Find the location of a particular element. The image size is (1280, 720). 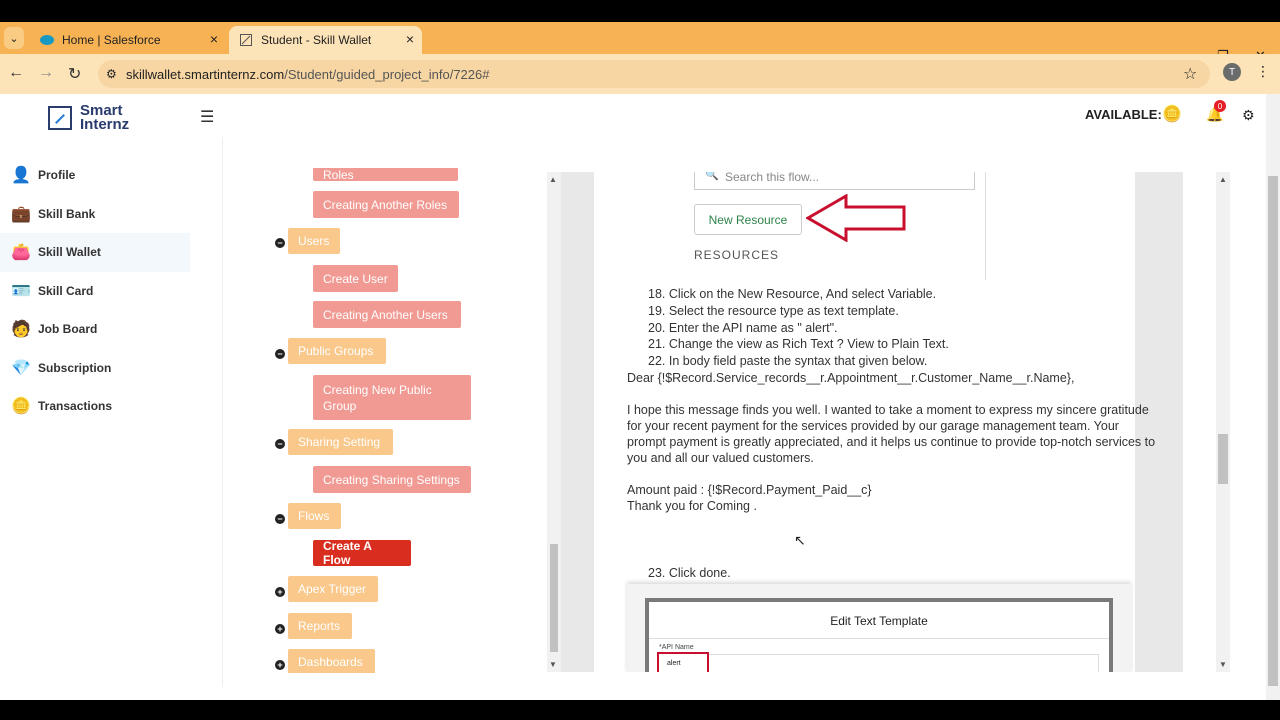

sidebar-item-job-board: 🧑 Job Board is located at coordinates (95, 329).